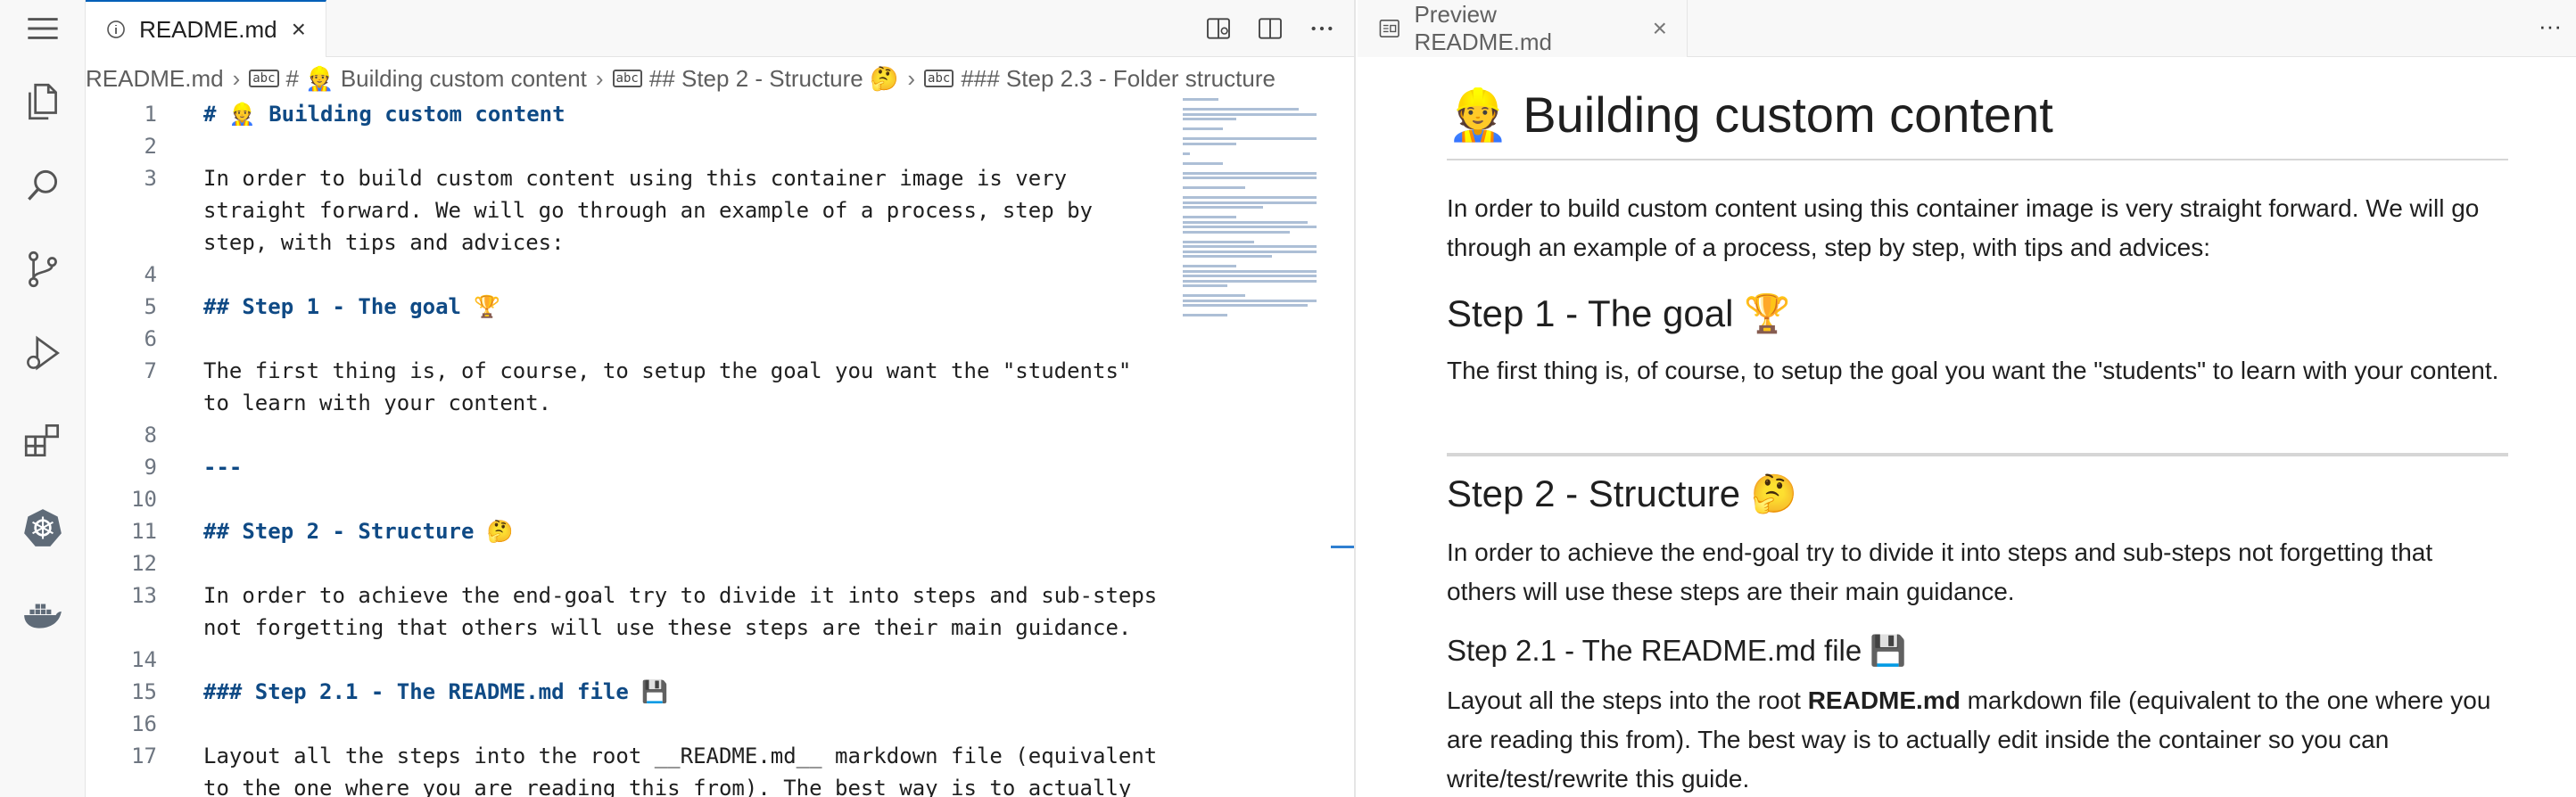 The height and width of the screenshot is (797, 2576). I want to click on open-preview-icon, so click(1218, 28).